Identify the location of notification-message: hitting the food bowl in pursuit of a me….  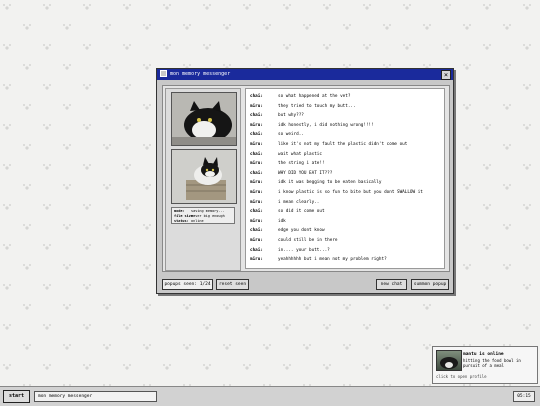
(492, 363).